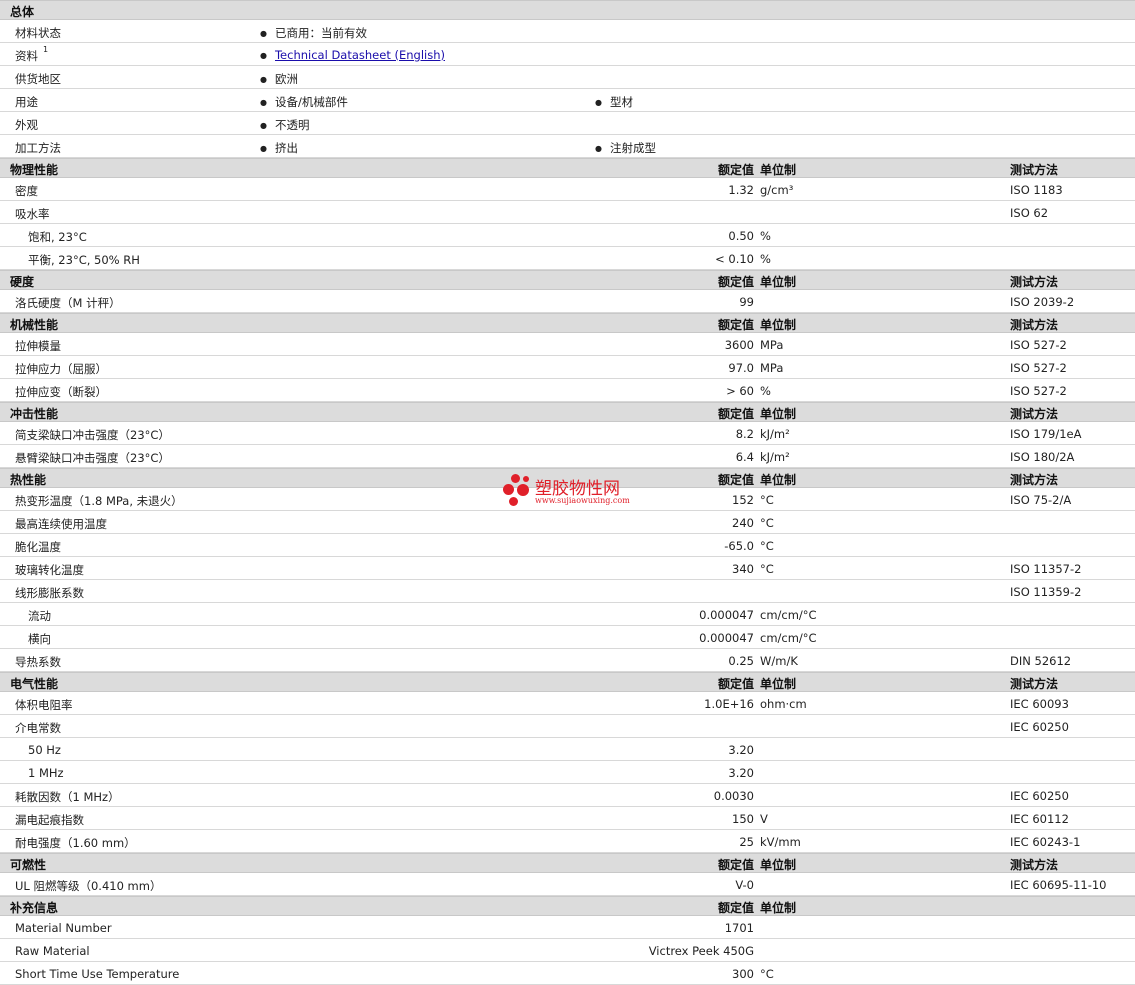  What do you see at coordinates (52, 951) in the screenshot?
I see `property-label: Raw Material` at bounding box center [52, 951].